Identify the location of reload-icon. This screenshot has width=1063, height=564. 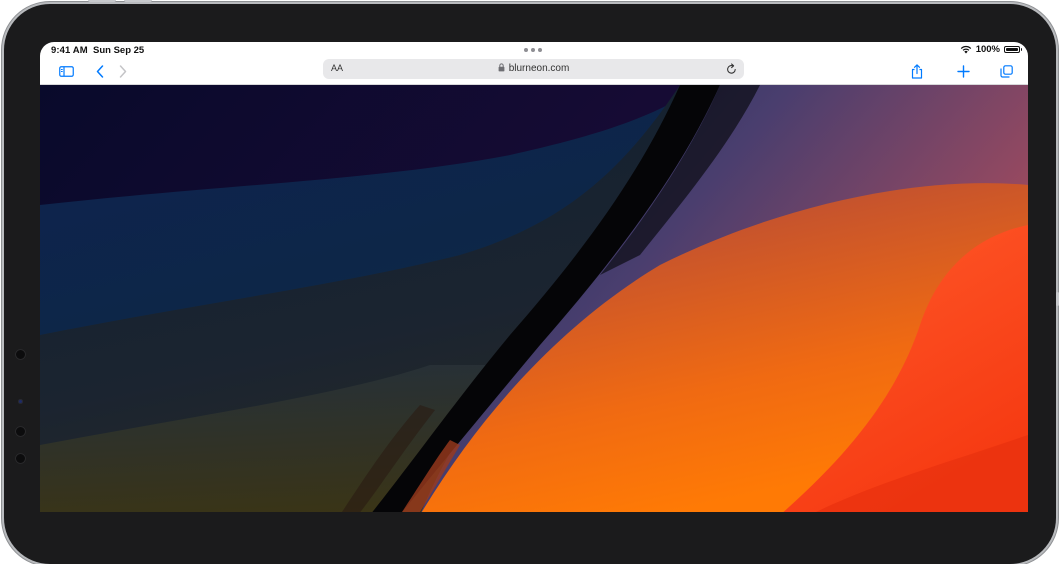
(731, 71).